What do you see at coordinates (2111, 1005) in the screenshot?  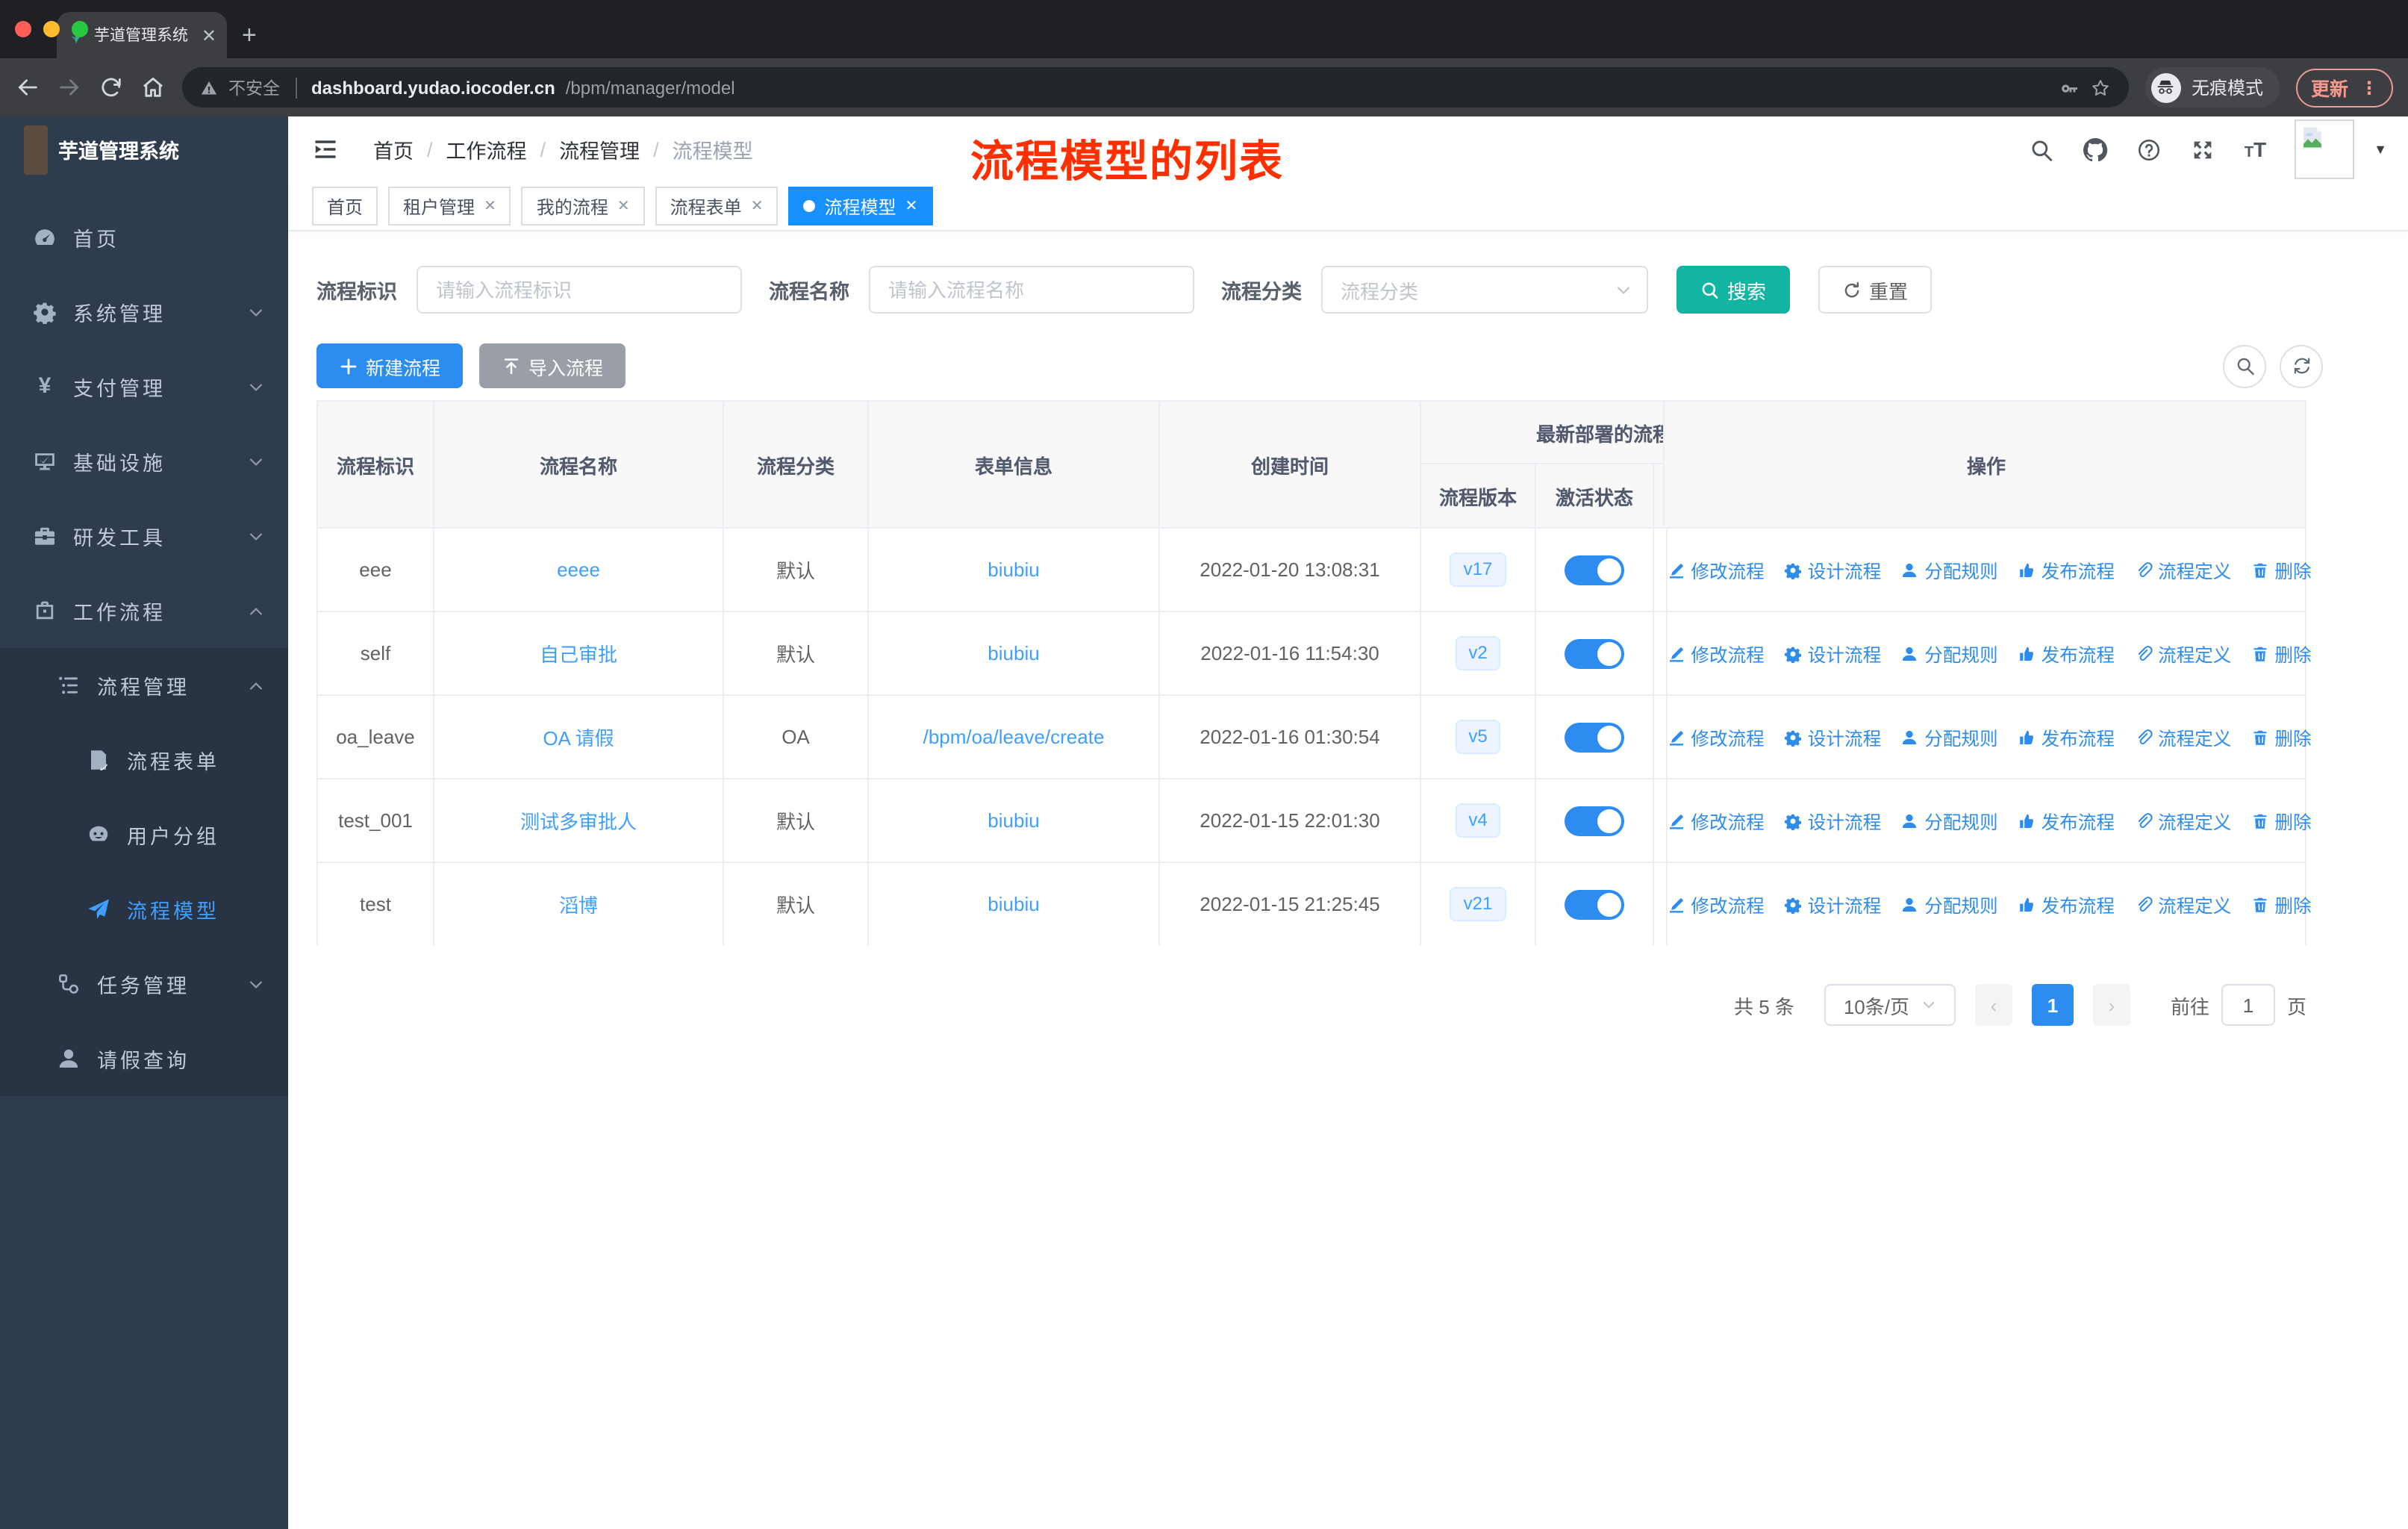 I see `next-page-button: ›` at bounding box center [2111, 1005].